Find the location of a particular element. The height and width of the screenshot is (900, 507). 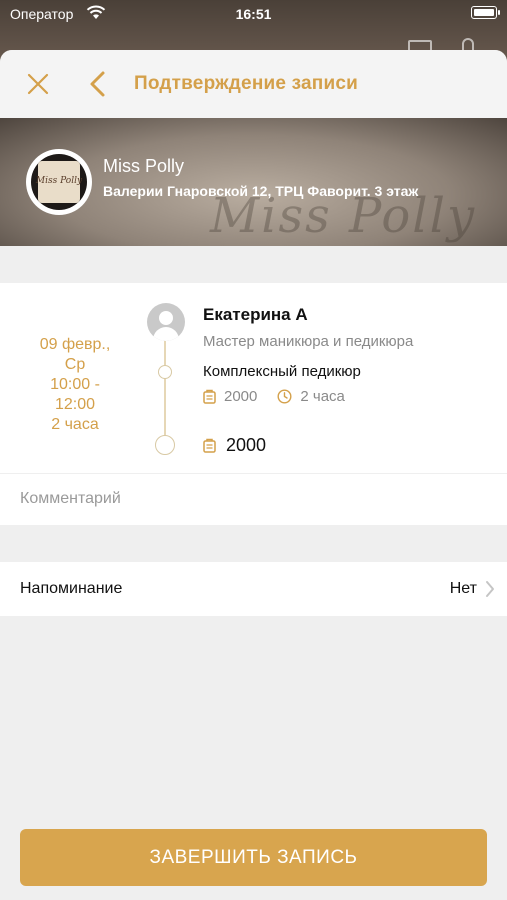

salon-logo: Miss Polly is located at coordinates (59, 182).